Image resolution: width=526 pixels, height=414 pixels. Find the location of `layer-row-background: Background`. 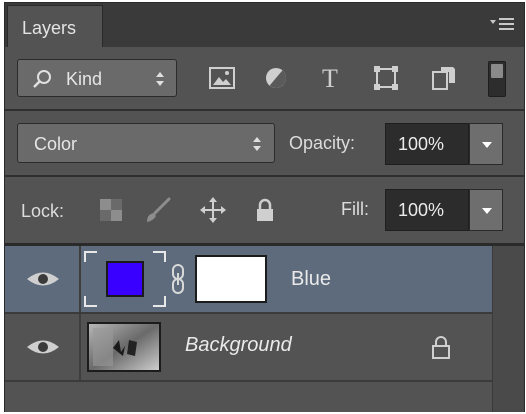

layer-row-background: Background is located at coordinates (248, 347).